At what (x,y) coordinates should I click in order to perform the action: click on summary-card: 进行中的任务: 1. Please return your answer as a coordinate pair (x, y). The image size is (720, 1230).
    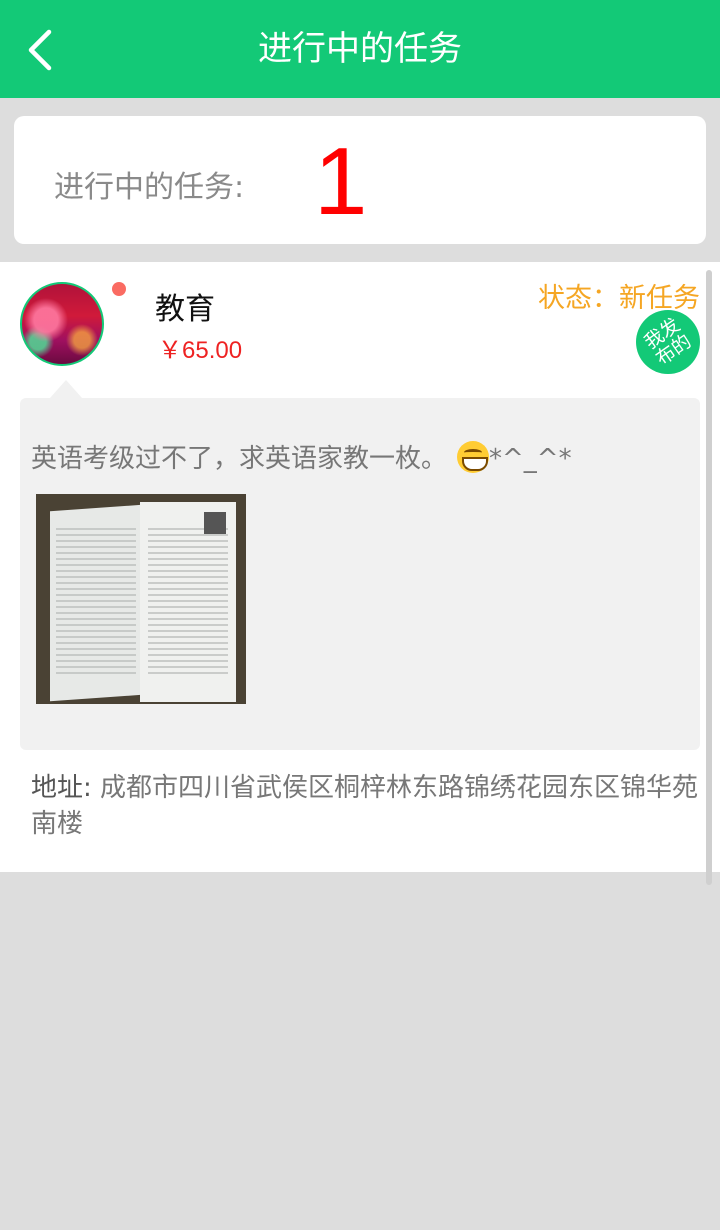
    Looking at the image, I should click on (360, 180).